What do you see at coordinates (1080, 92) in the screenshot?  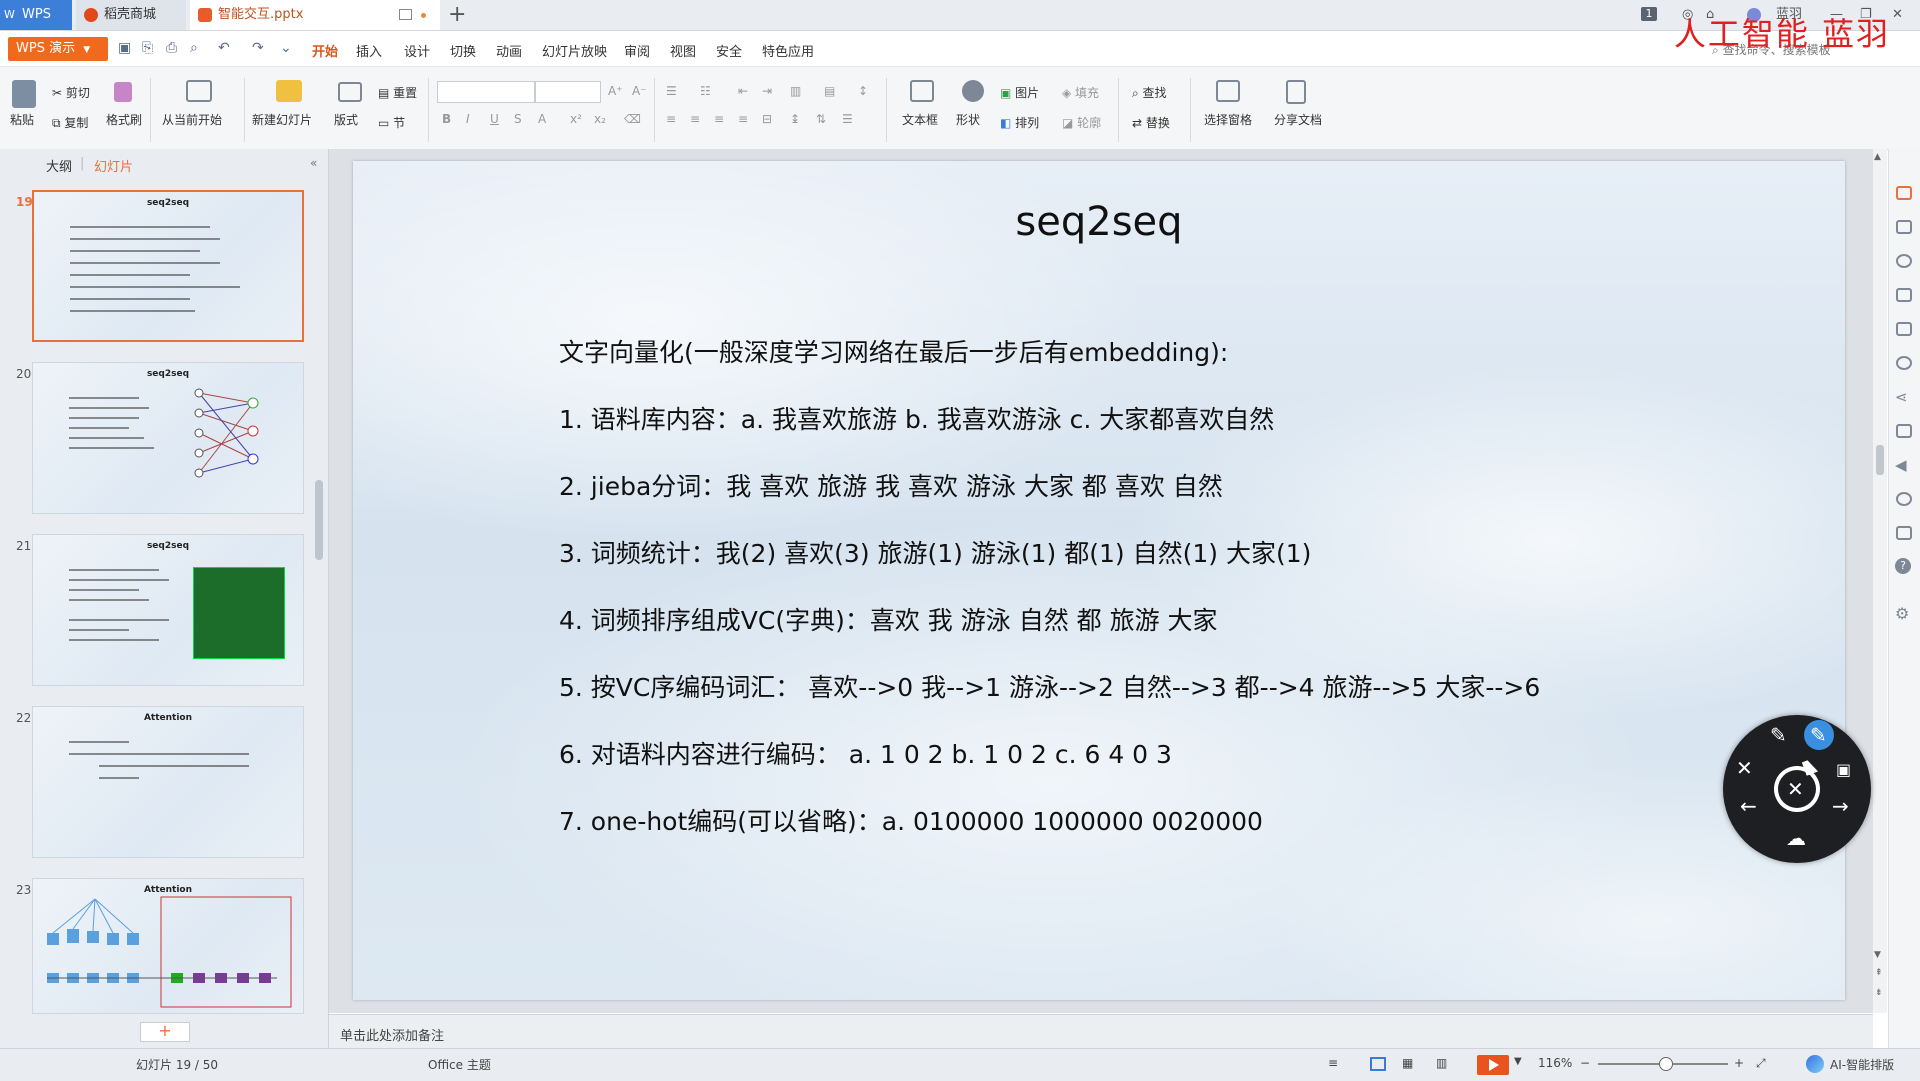 I see `fill-button: ◈ 填充` at bounding box center [1080, 92].